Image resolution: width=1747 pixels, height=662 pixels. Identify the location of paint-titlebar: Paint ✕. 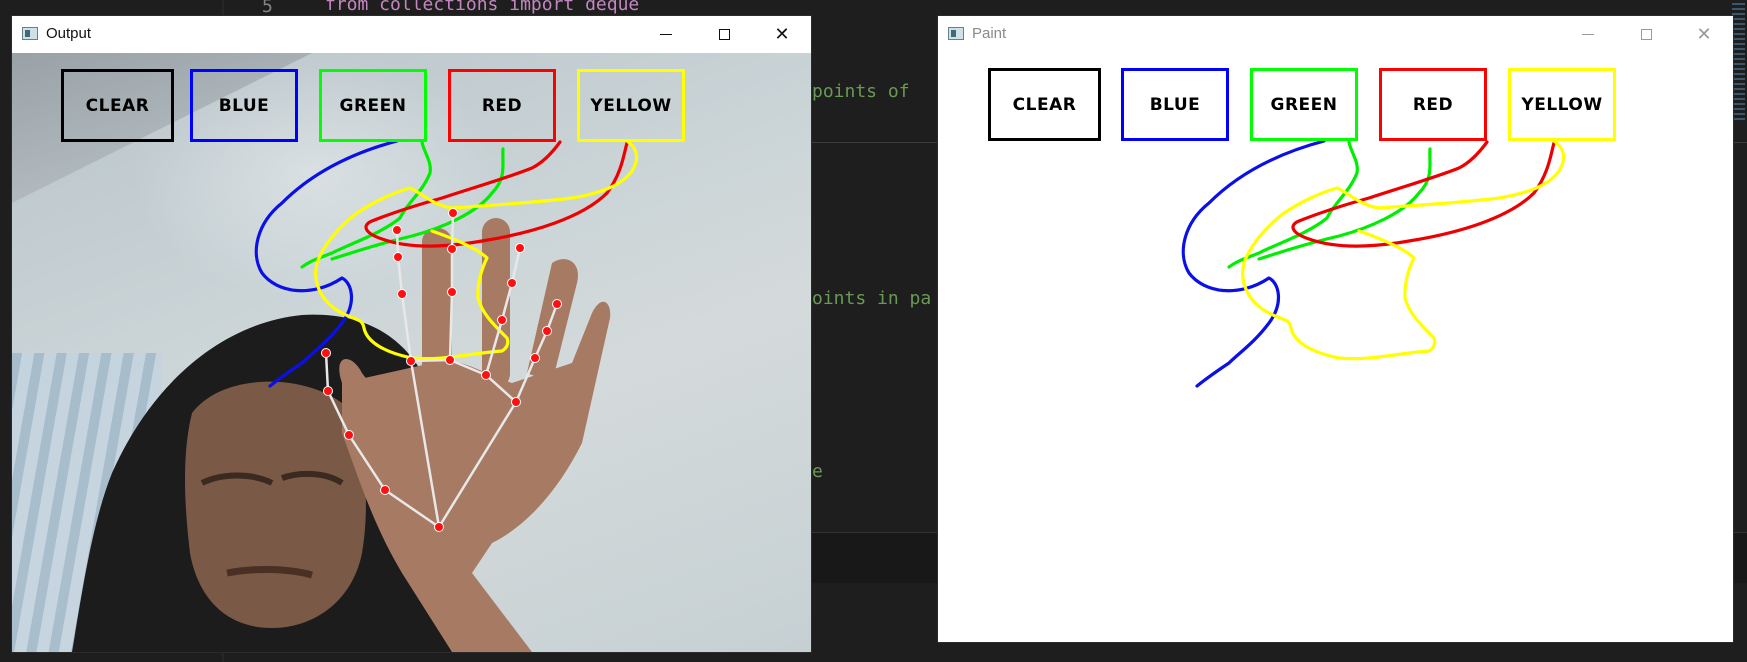
(1335, 34).